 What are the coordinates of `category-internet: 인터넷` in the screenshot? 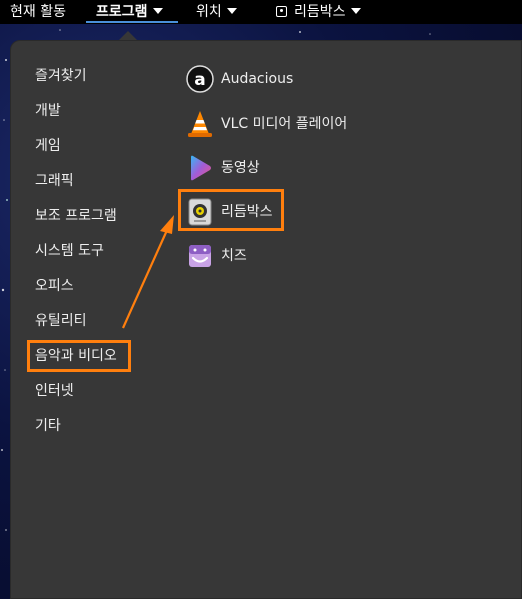 It's located at (54, 391).